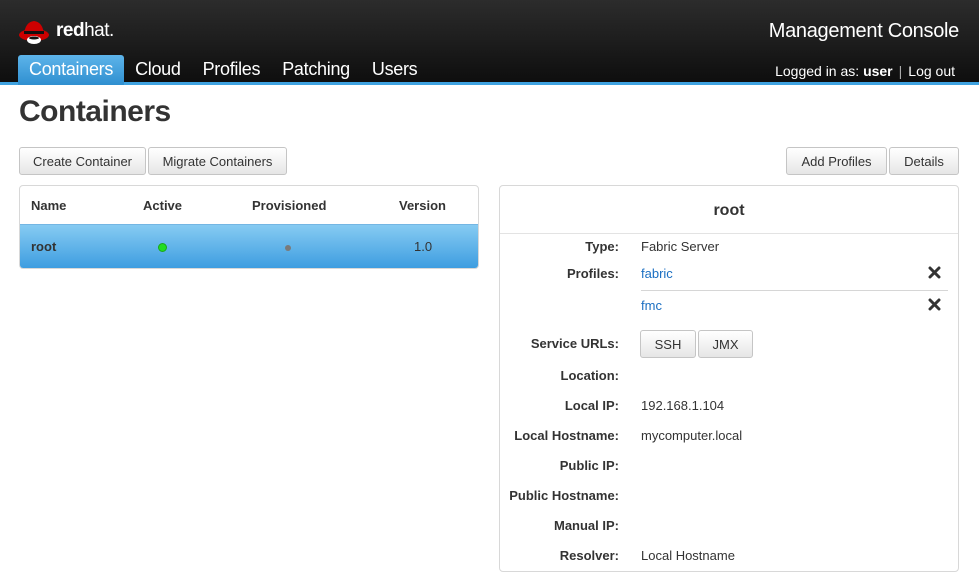 The height and width of the screenshot is (585, 979). I want to click on jmx-button: JMX, so click(725, 344).